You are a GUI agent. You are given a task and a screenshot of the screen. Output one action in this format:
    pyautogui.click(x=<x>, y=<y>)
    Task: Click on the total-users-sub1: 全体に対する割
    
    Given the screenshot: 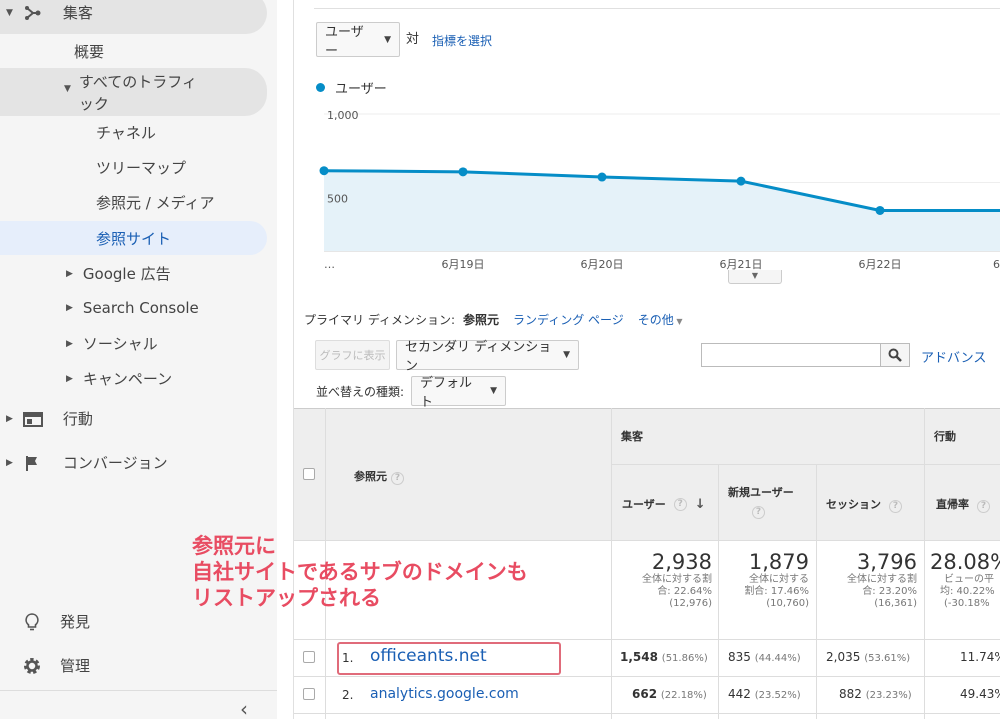 What is the action you would take?
    pyautogui.click(x=677, y=579)
    